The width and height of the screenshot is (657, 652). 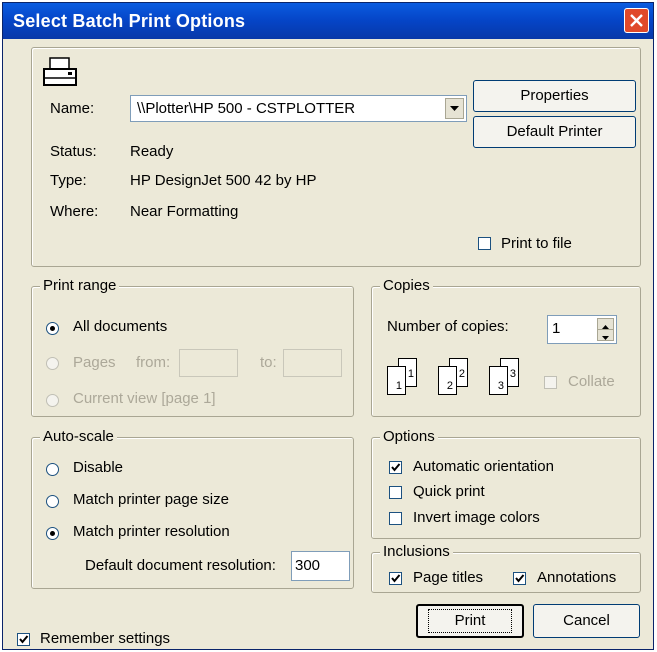 I want to click on from-field, so click(x=208, y=363).